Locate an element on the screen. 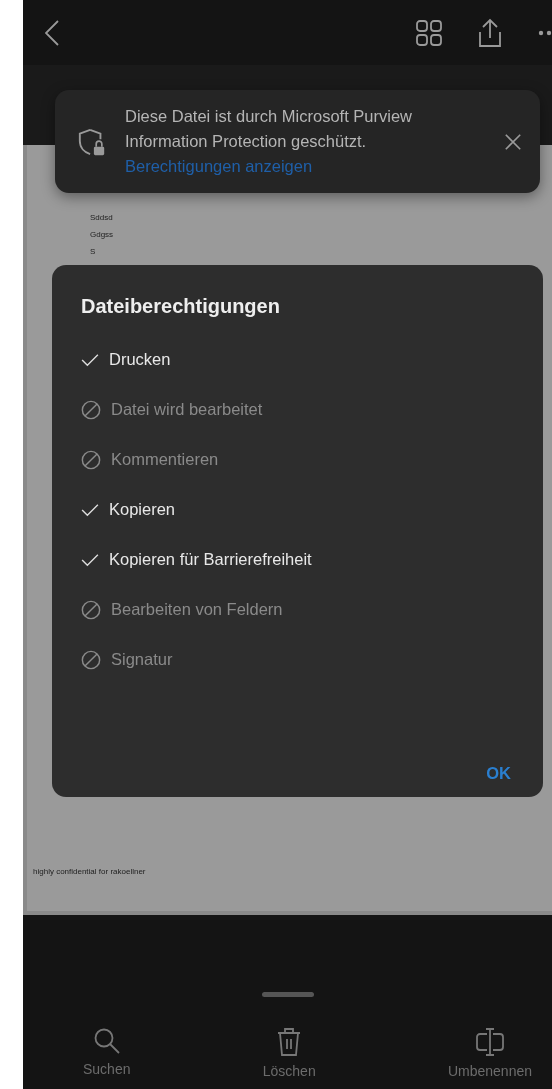 This screenshot has height=1089, width=552. permission-label: Bearbeiten von Feldern is located at coordinates (197, 609).